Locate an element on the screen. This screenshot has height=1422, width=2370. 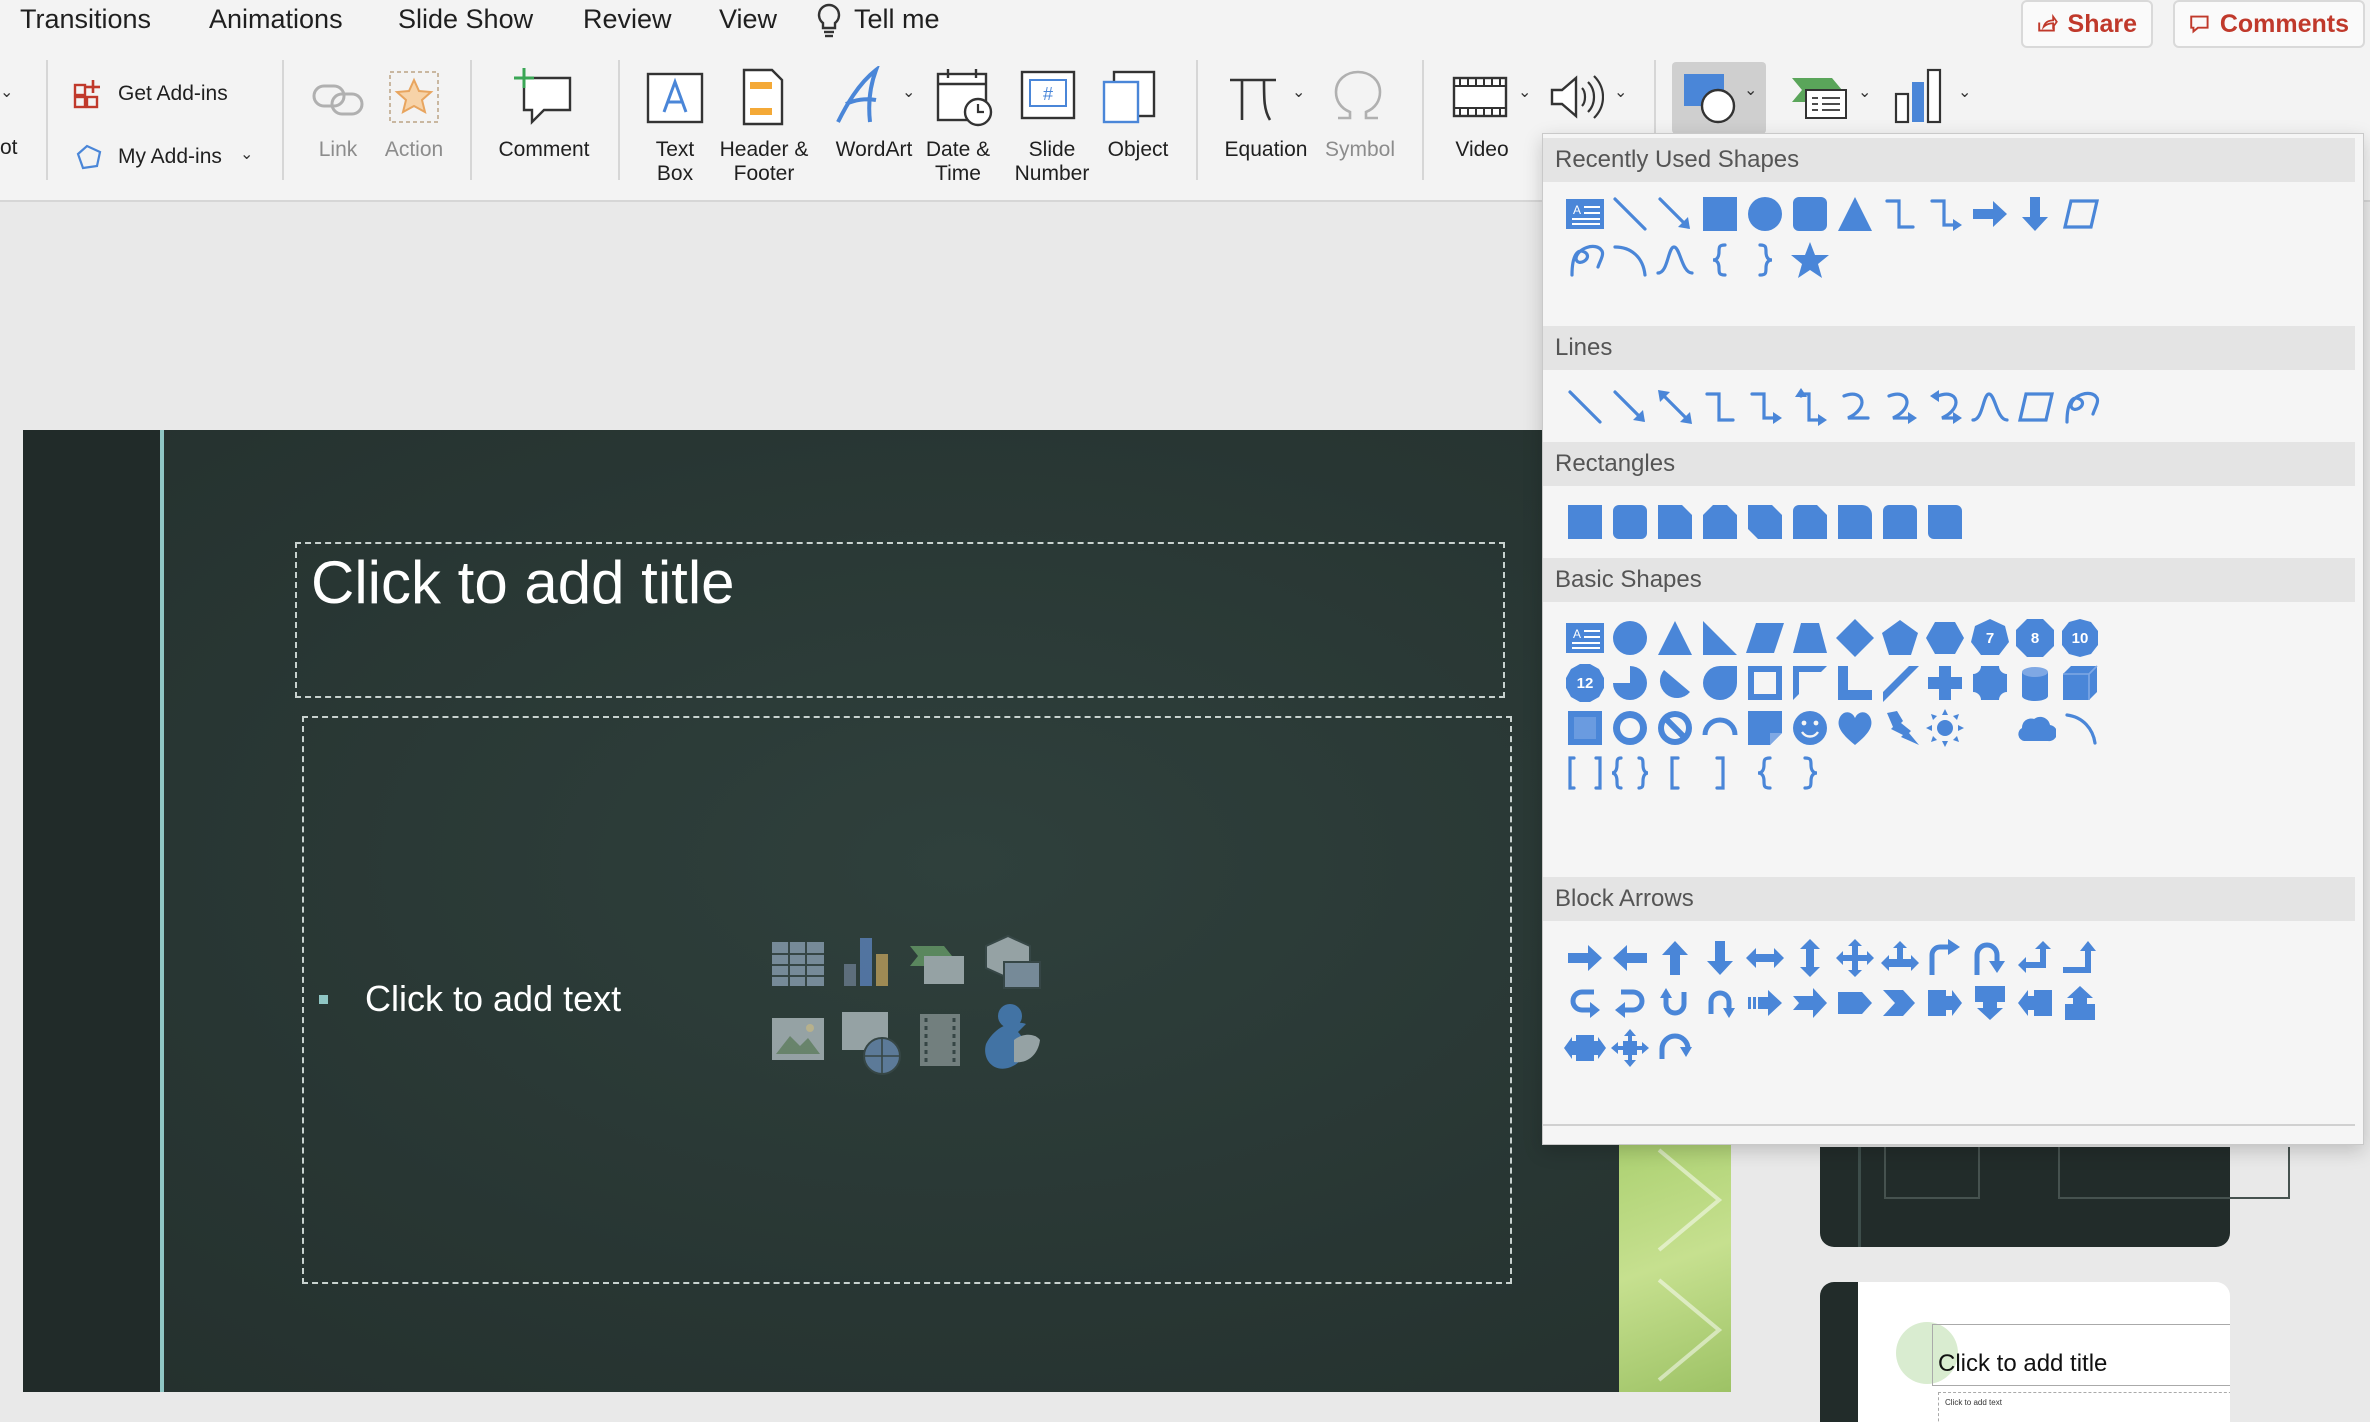
wordart-icon is located at coordinates (860, 97).